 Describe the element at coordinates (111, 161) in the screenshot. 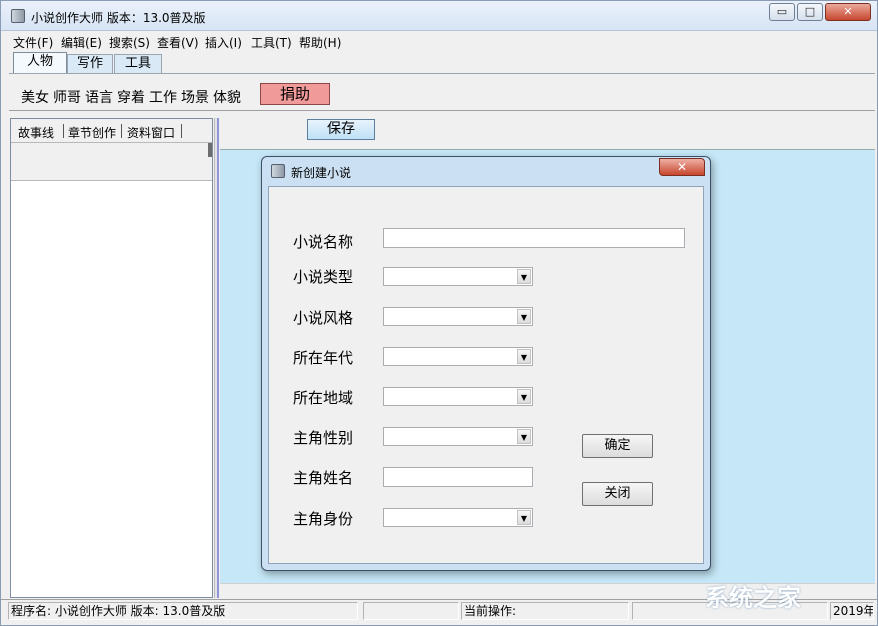

I see `left-panel-header` at that location.